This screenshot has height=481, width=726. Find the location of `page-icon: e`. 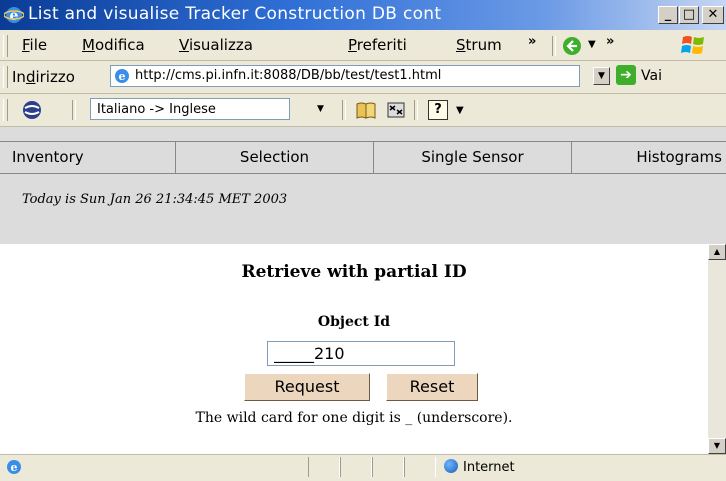

page-icon: e is located at coordinates (122, 76).